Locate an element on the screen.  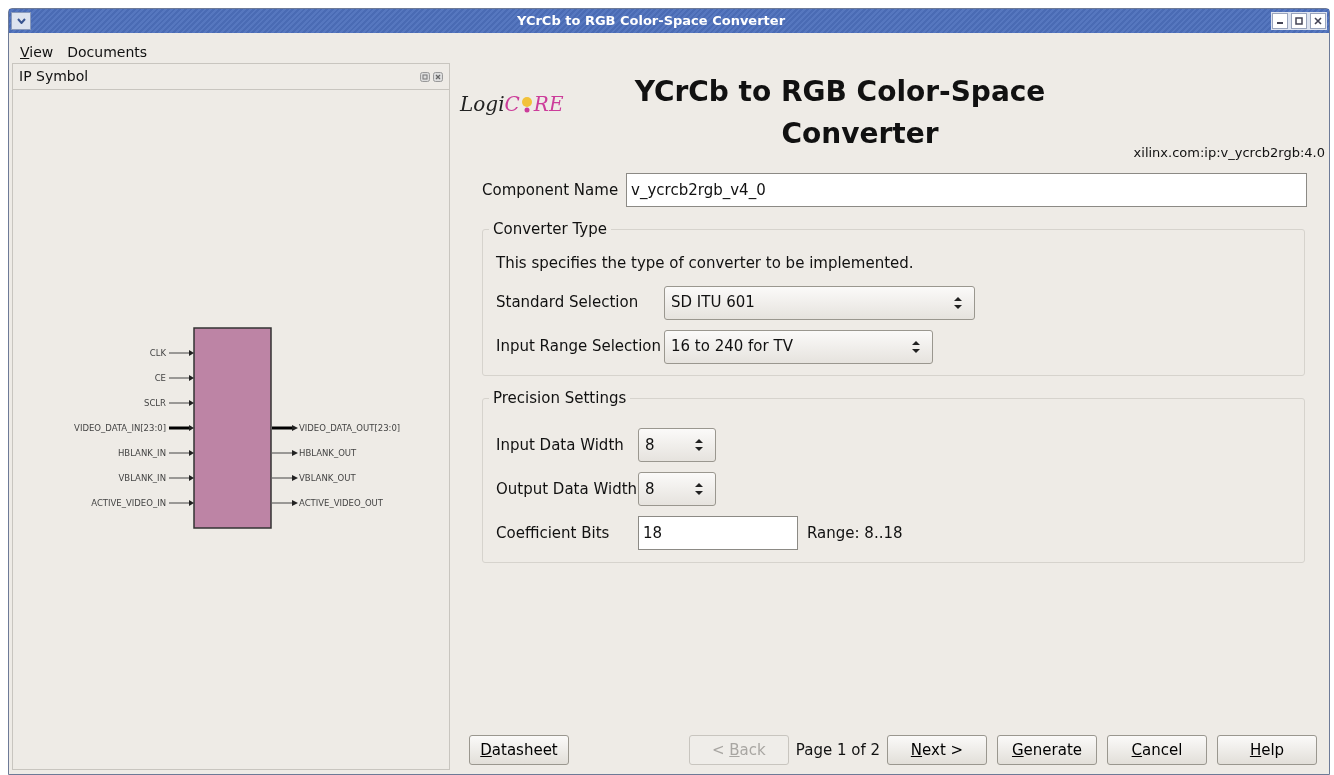
page-heading: Converter is located at coordinates (860, 134).